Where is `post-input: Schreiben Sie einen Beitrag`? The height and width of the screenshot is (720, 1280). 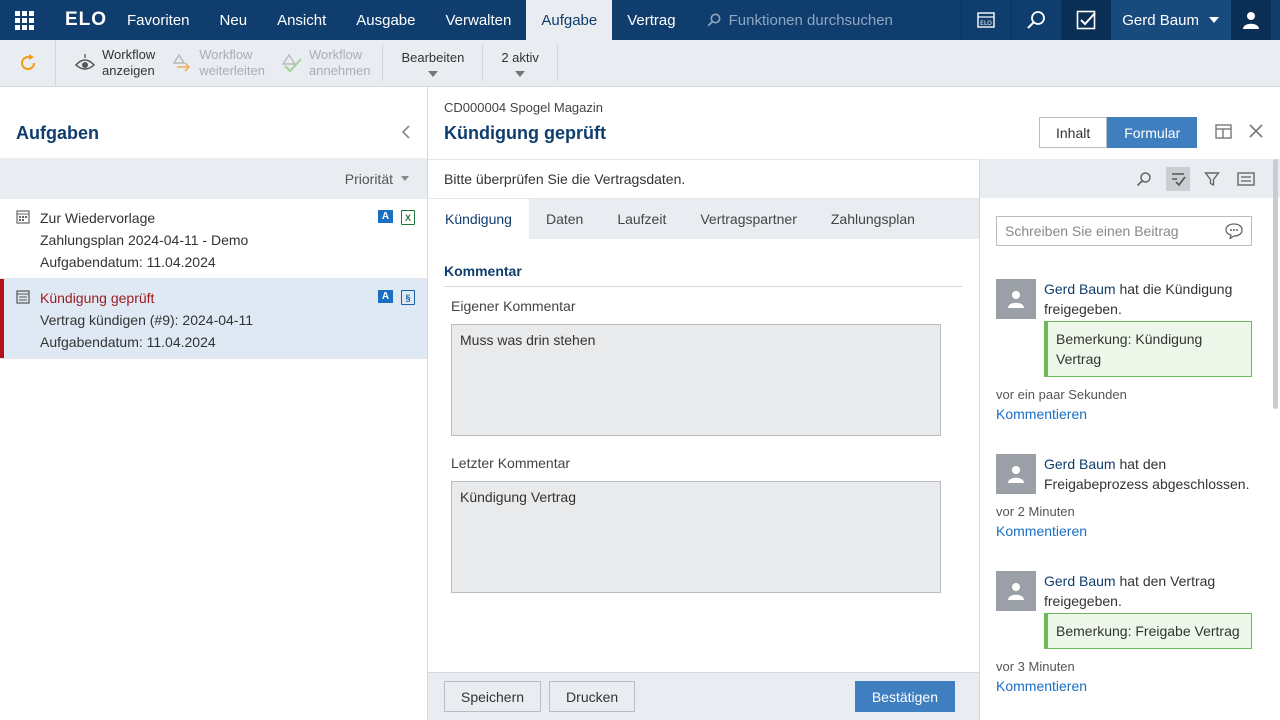
post-input: Schreiben Sie einen Beitrag is located at coordinates (1124, 231).